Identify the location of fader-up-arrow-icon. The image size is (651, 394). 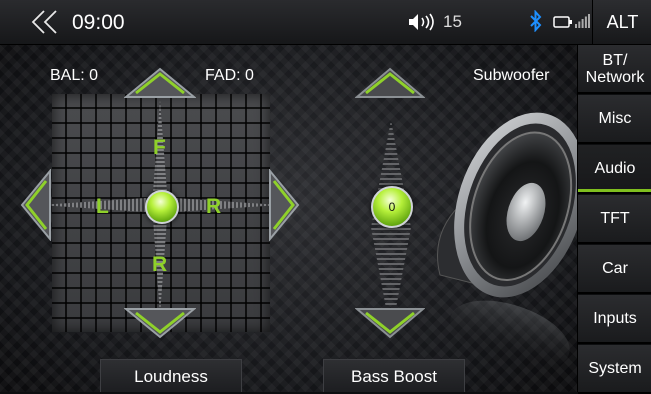
(160, 85).